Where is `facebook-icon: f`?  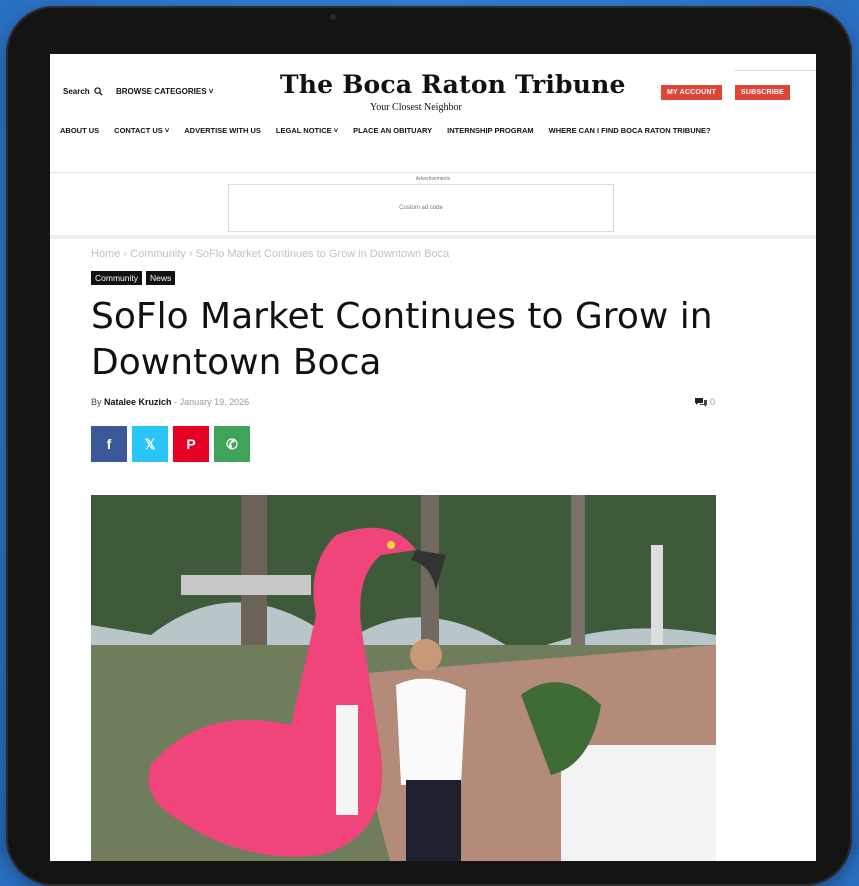 facebook-icon: f is located at coordinates (109, 444).